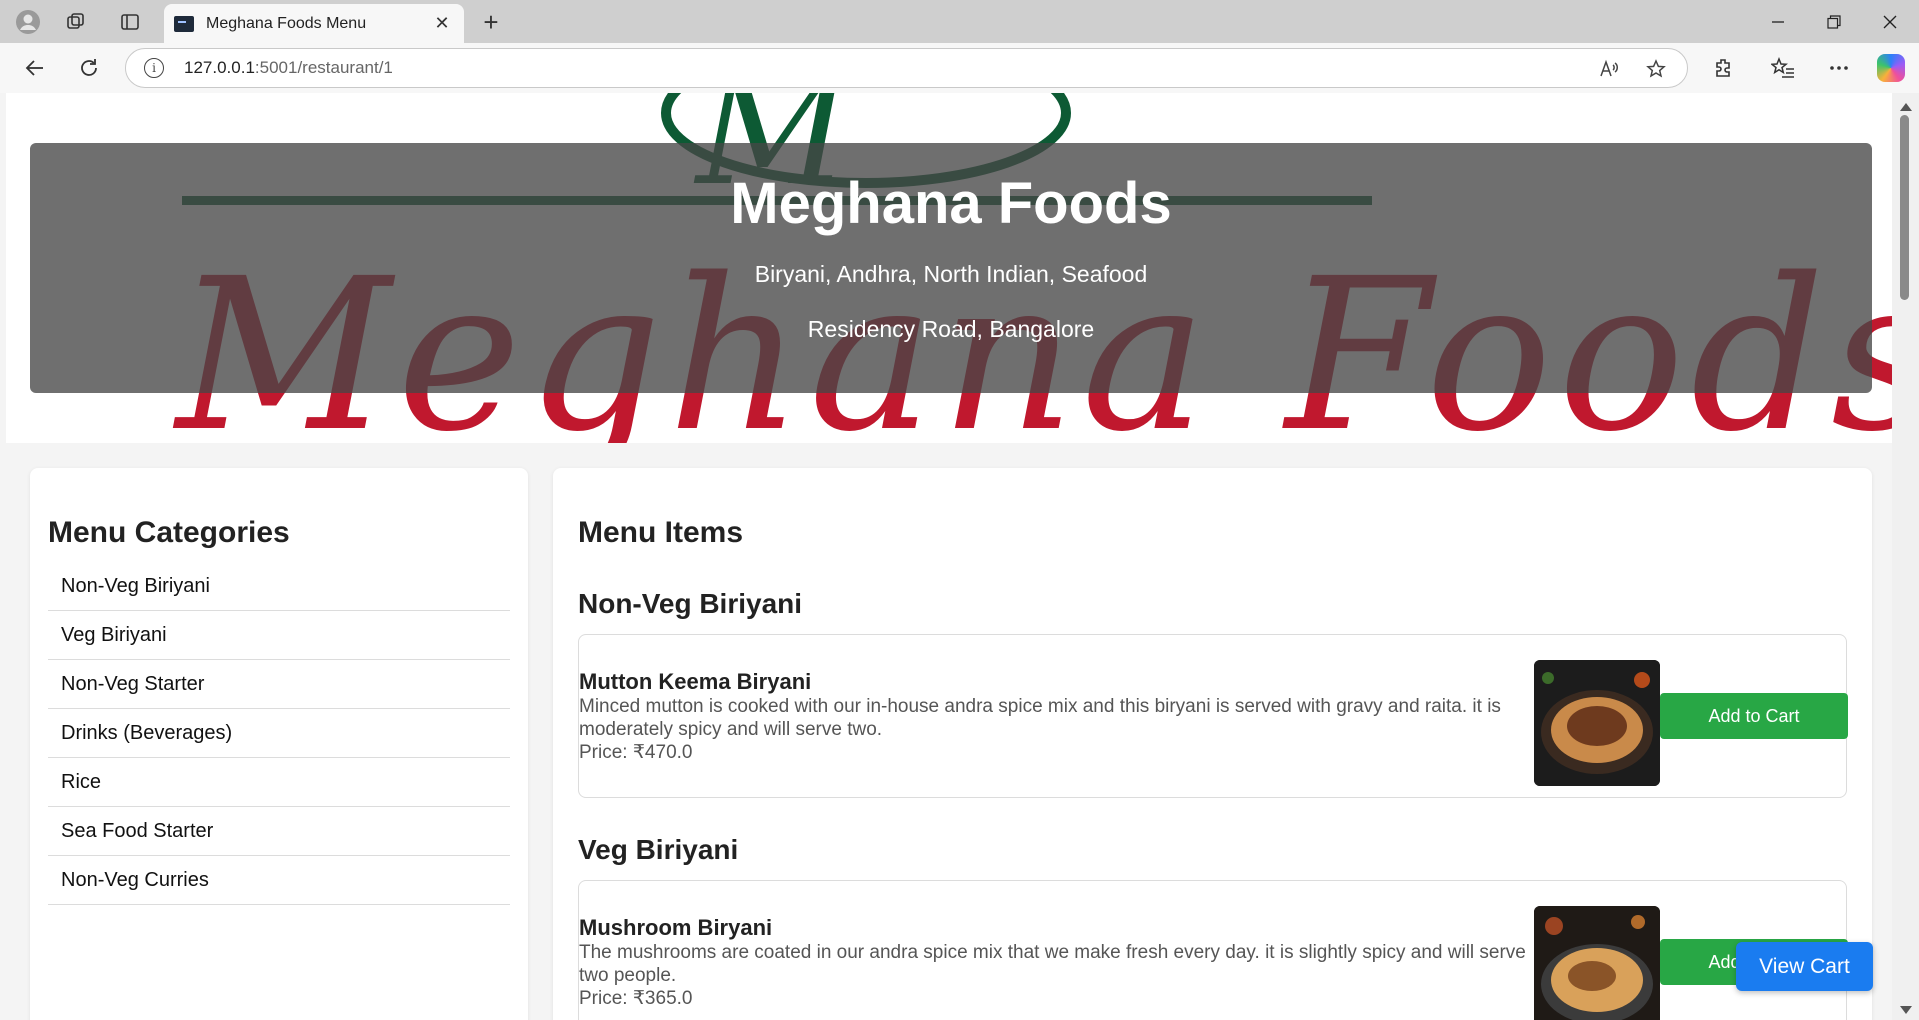  Describe the element at coordinates (491, 22) in the screenshot. I see `new-tab-icon: +` at that location.